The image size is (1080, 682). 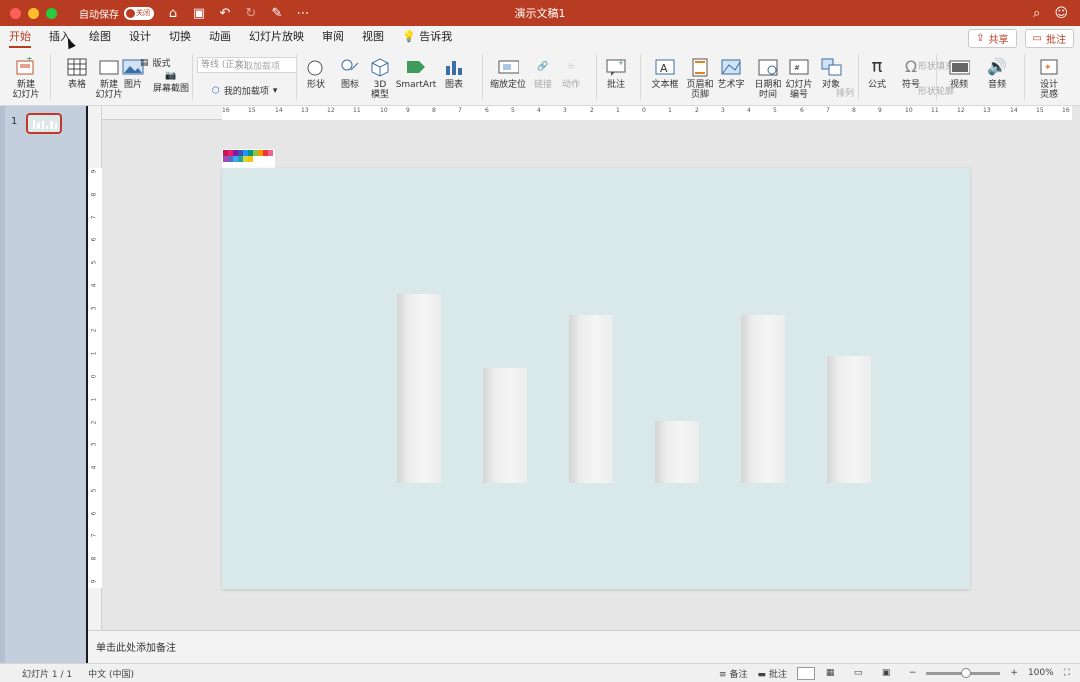 What do you see at coordinates (1037, 38) in the screenshot?
I see `comment-icon: ▭` at bounding box center [1037, 38].